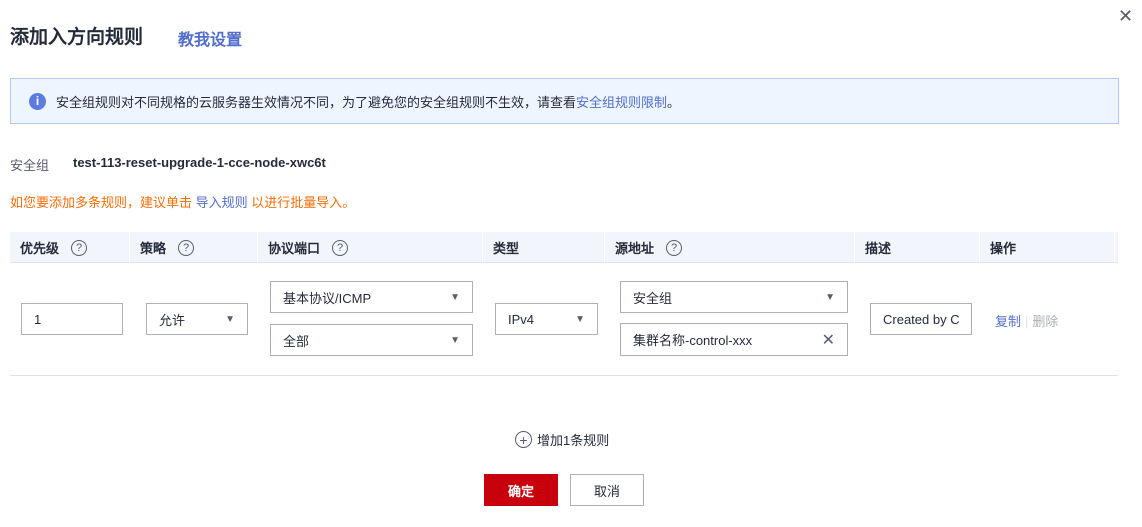 The height and width of the screenshot is (527, 1142). What do you see at coordinates (730, 247) in the screenshot?
I see `col-source: 源地址?` at bounding box center [730, 247].